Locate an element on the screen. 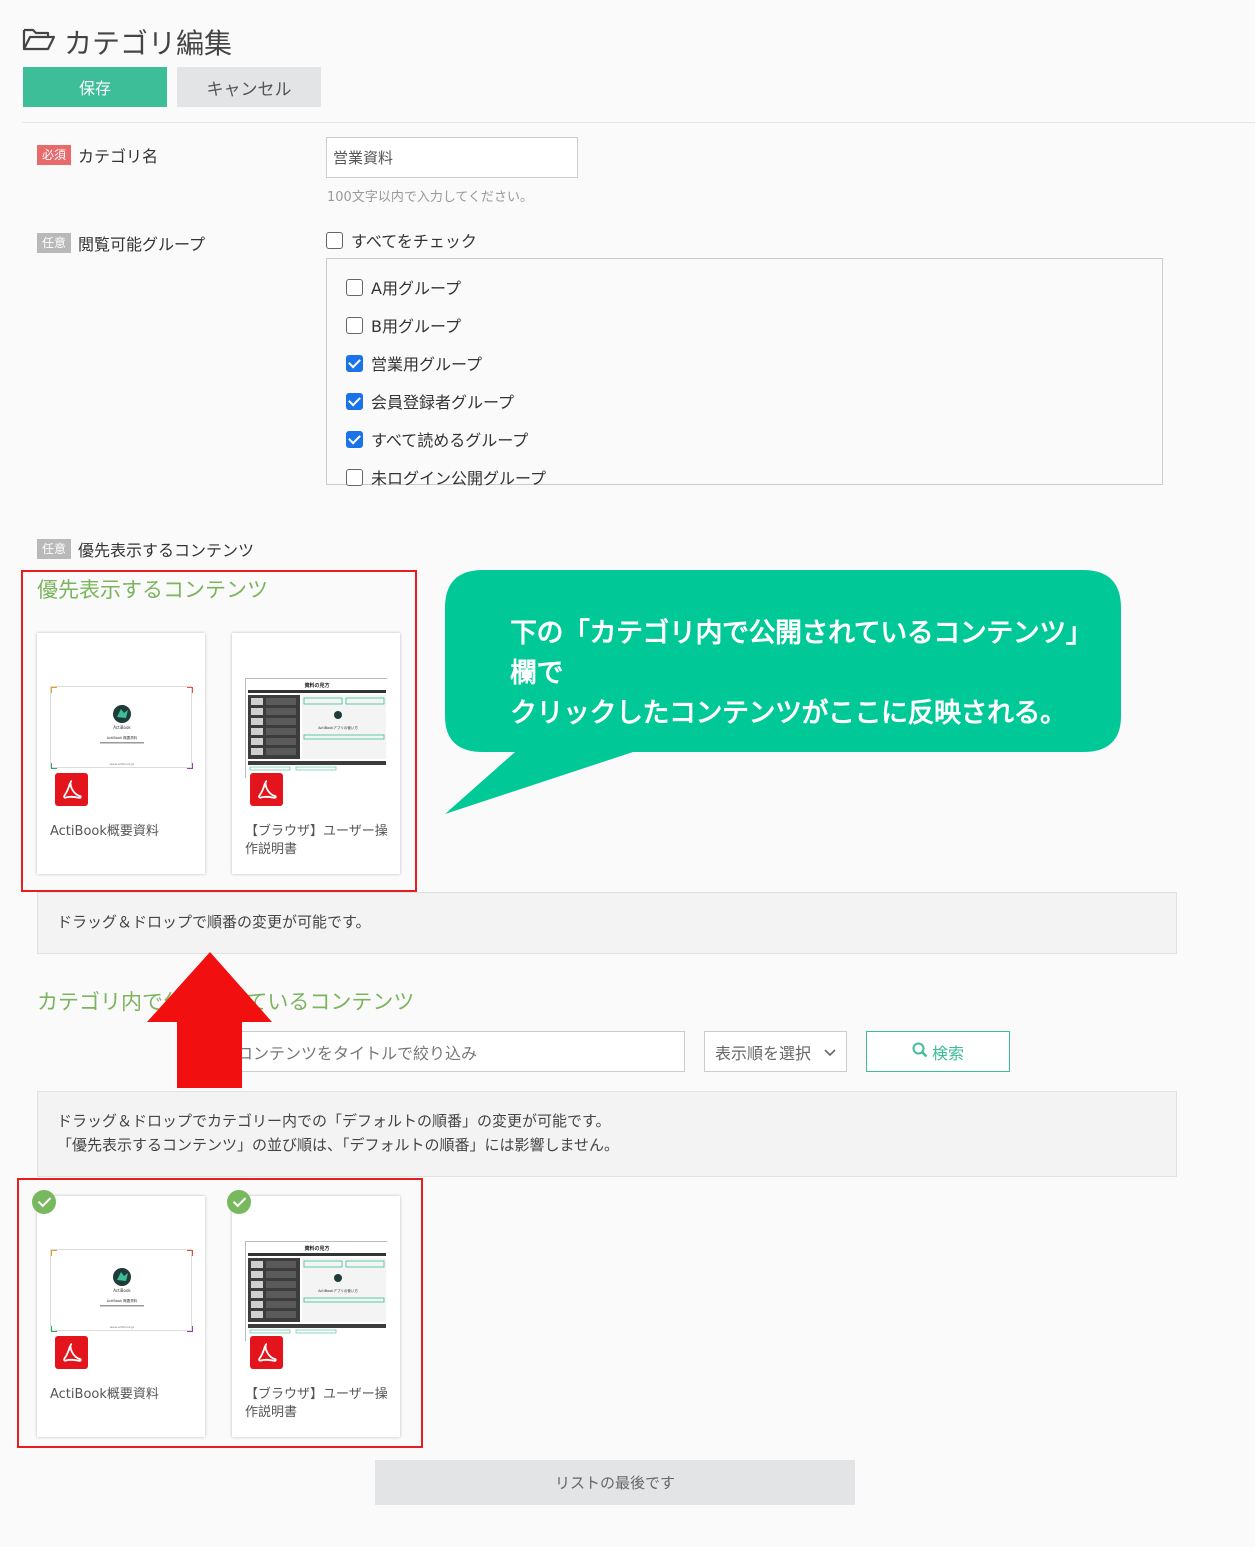 The image size is (1255, 1547). groups-label: 任意 閲覧可能グループ is located at coordinates (121, 243).